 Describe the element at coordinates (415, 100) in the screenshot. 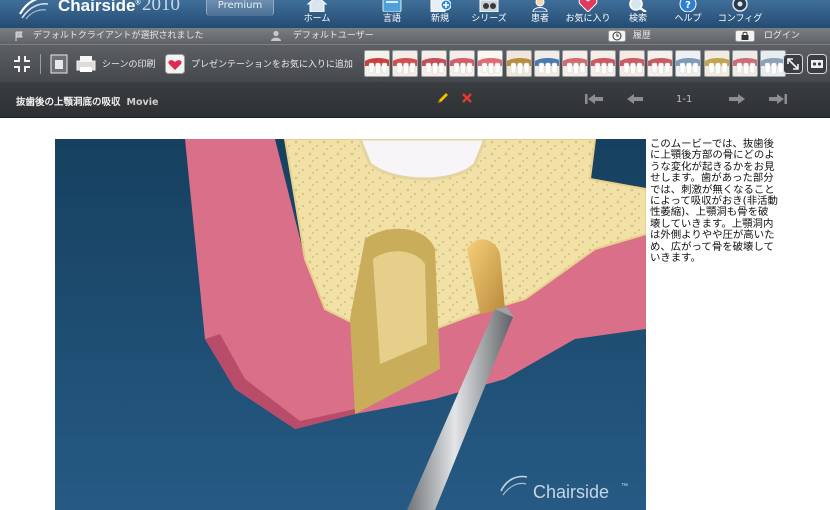

I see `movie-title-bar: 抜歯後の上顎洞底の吸収 Movie 1-1` at that location.